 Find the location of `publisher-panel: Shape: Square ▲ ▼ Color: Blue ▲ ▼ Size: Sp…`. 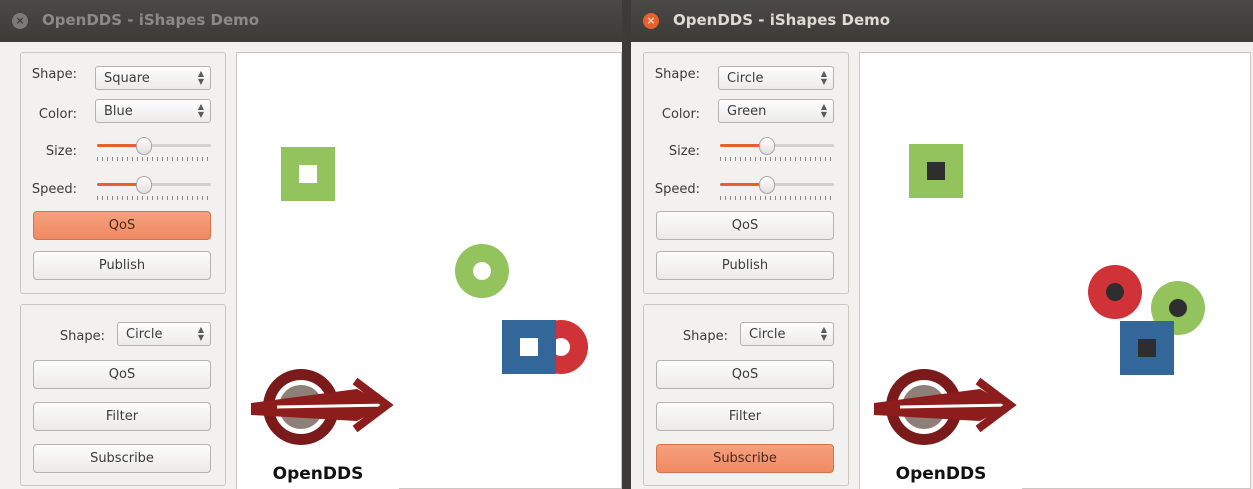

publisher-panel: Shape: Square ▲ ▼ Color: Blue ▲ ▼ Size: Sp… is located at coordinates (123, 173).